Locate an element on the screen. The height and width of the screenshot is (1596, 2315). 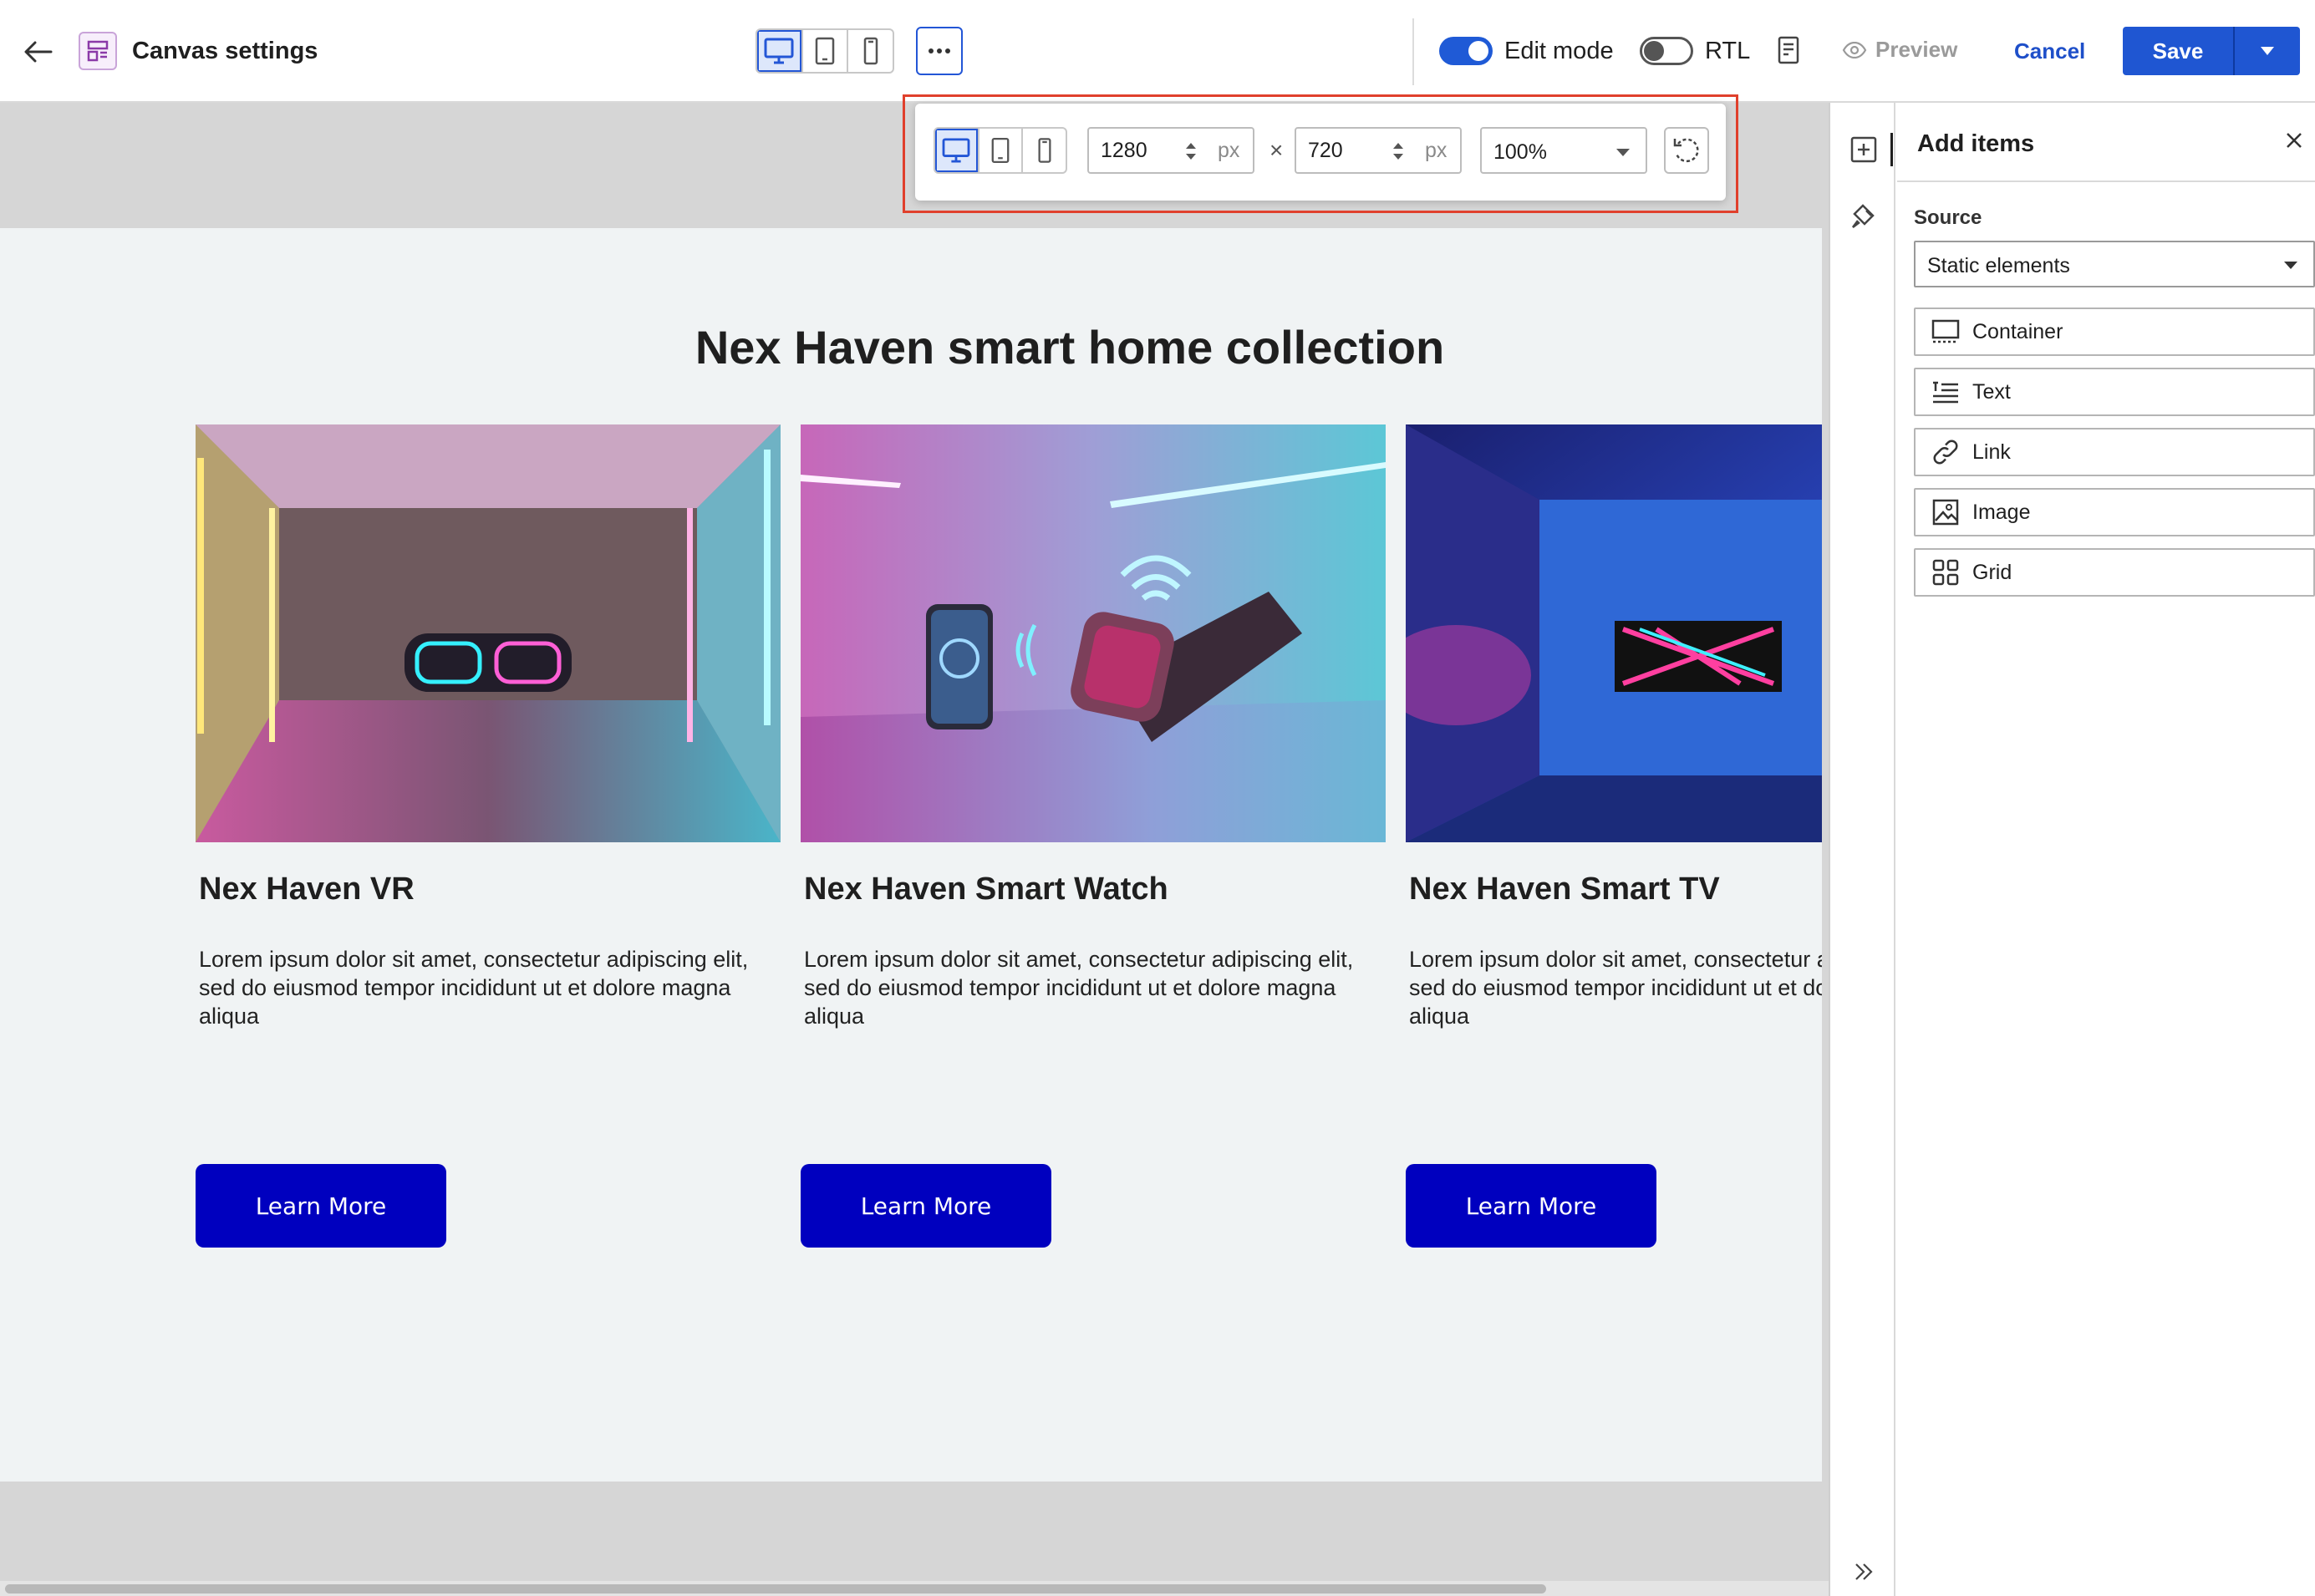
edit-mode-label: Edit mode is located at coordinates (1559, 51).